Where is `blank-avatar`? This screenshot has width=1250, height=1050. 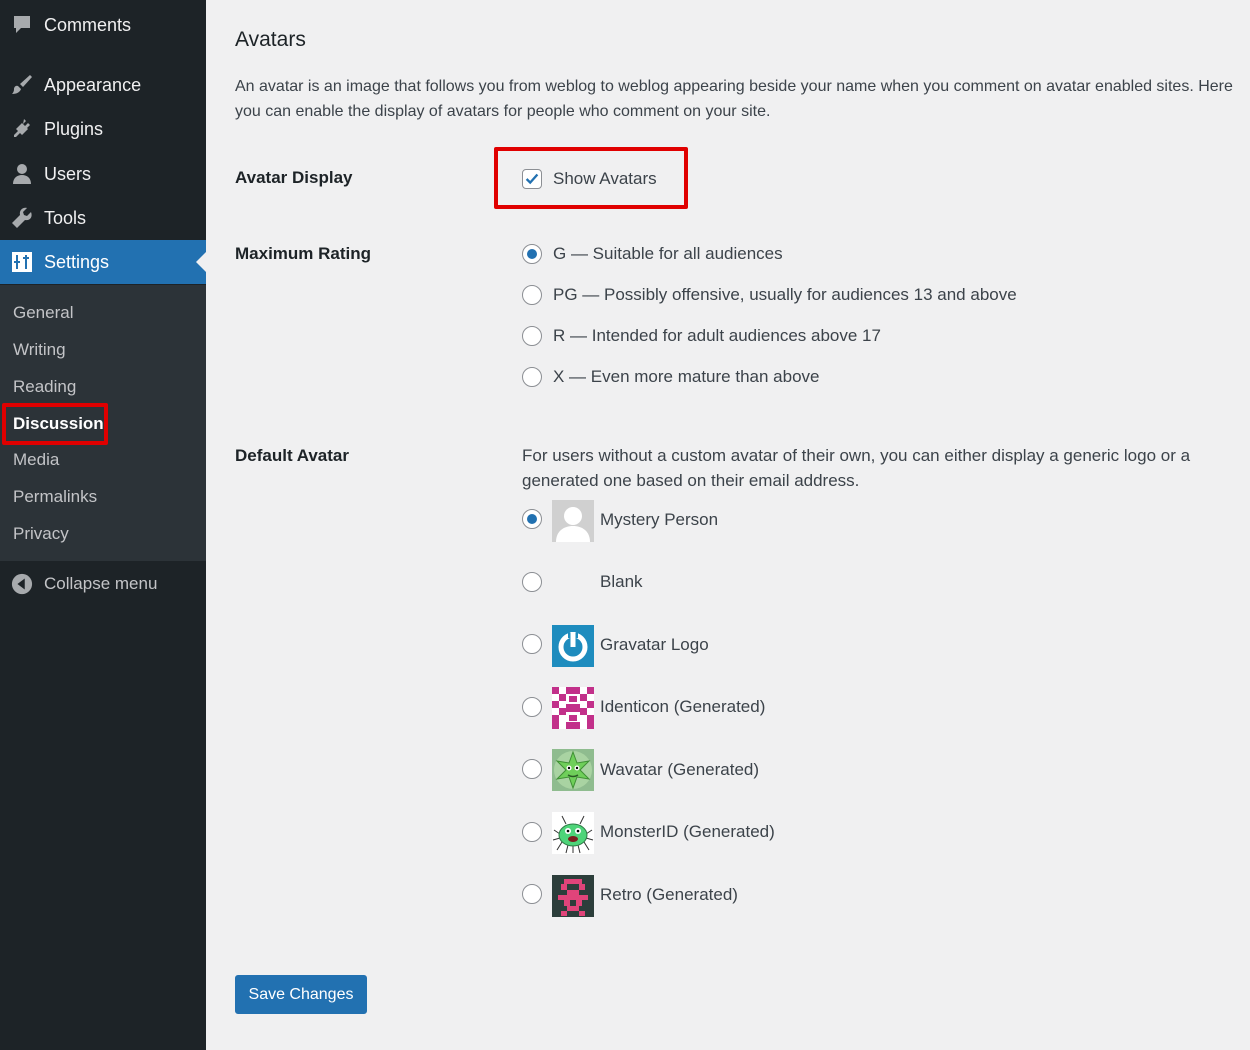 blank-avatar is located at coordinates (573, 583).